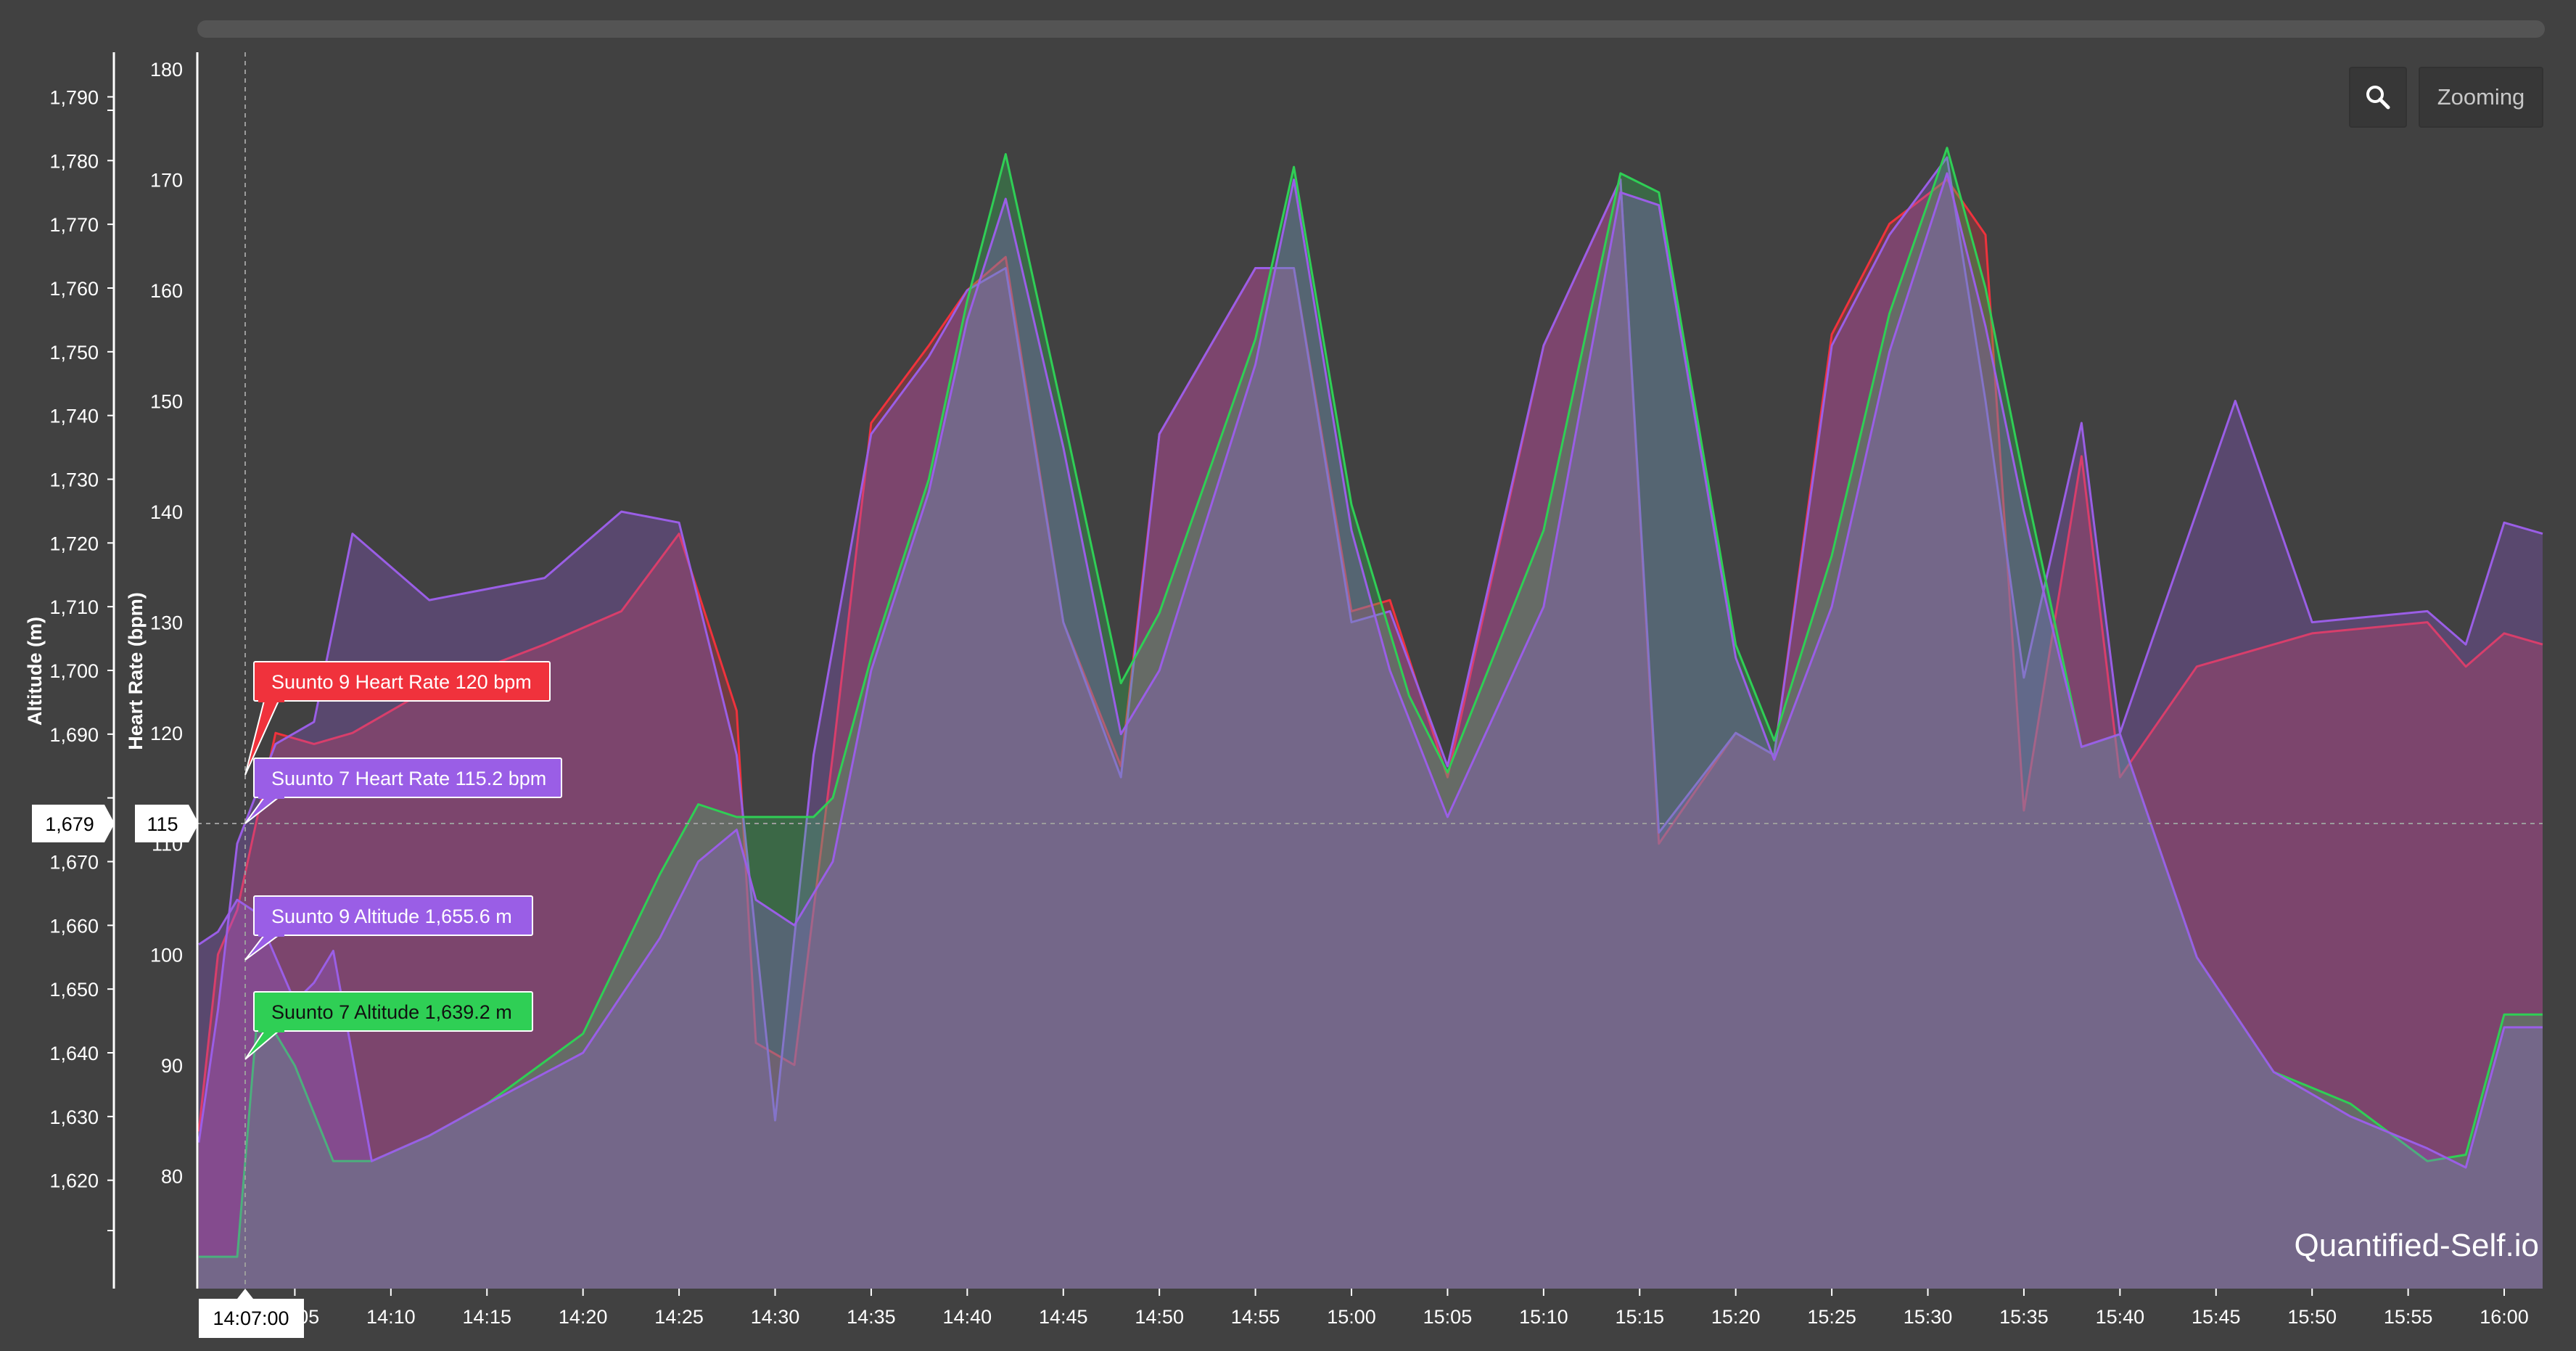 This screenshot has width=2576, height=1351. I want to click on cursor-altitude-value: 1,679, so click(69, 824).